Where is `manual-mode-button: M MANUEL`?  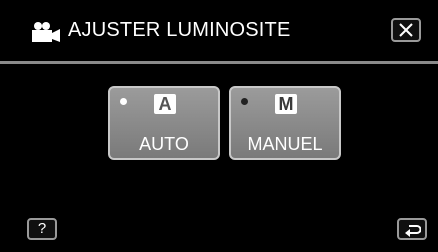 manual-mode-button: M MANUEL is located at coordinates (285, 123).